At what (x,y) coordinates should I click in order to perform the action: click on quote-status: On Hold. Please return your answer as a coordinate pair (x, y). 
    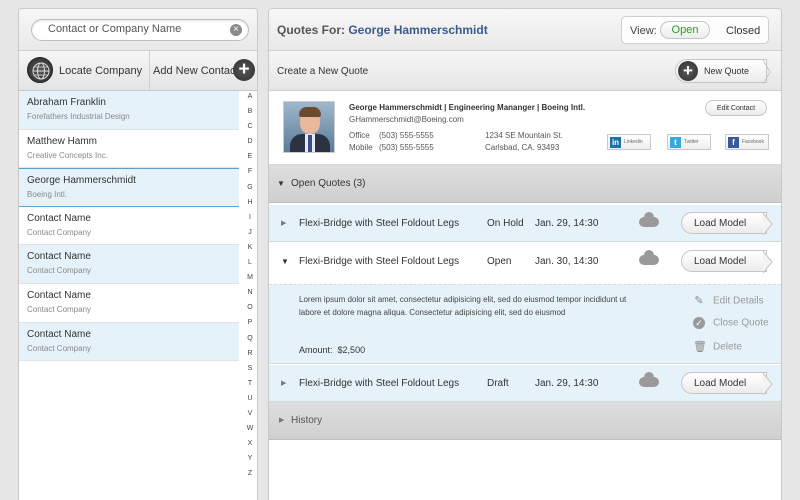
    Looking at the image, I should click on (505, 223).